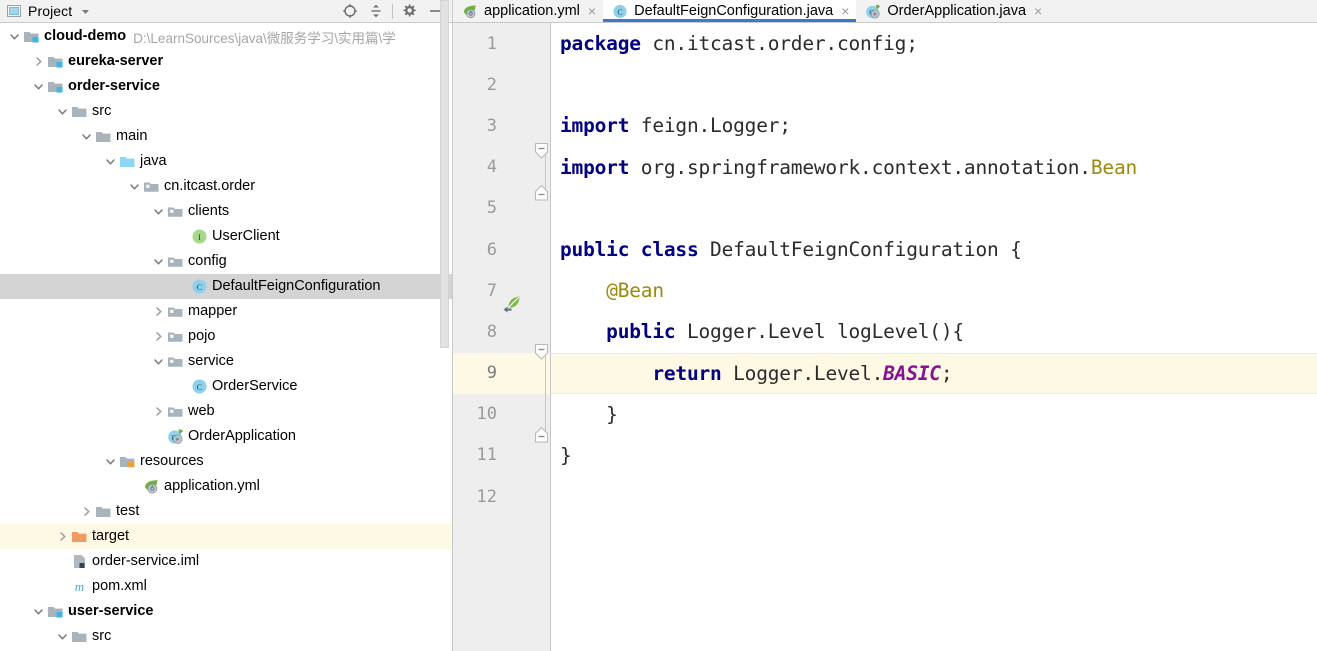  What do you see at coordinates (486, 455) in the screenshot?
I see `line-number: 11` at bounding box center [486, 455].